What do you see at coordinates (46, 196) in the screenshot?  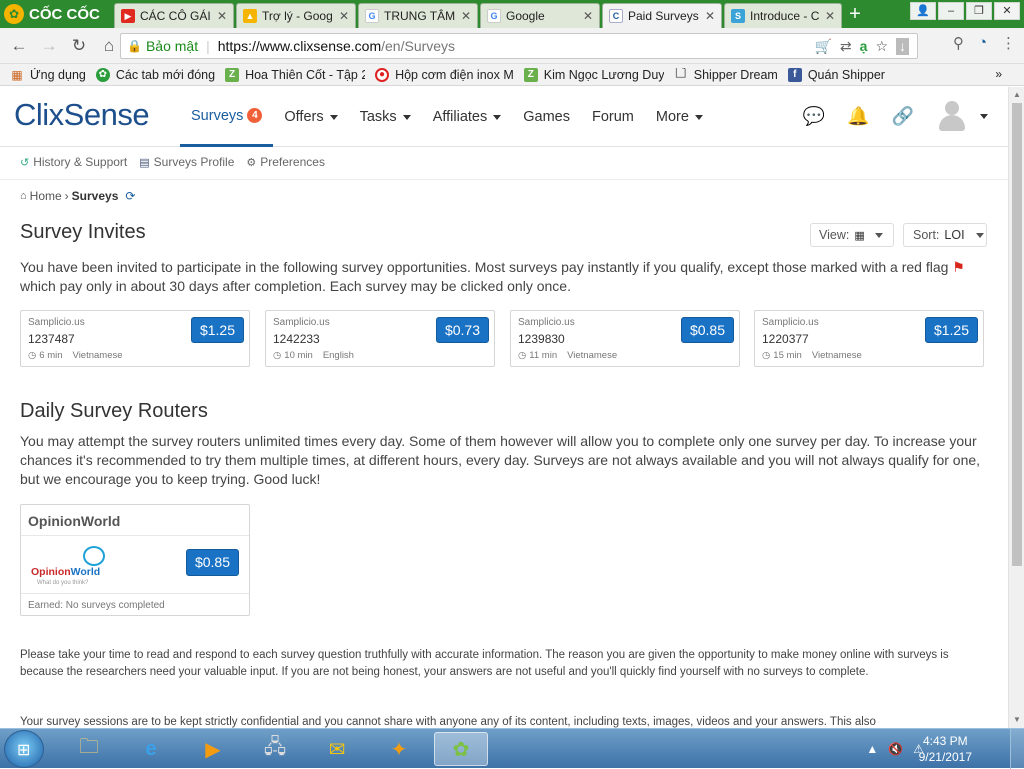 I see `breadcrumb-home: Home` at bounding box center [46, 196].